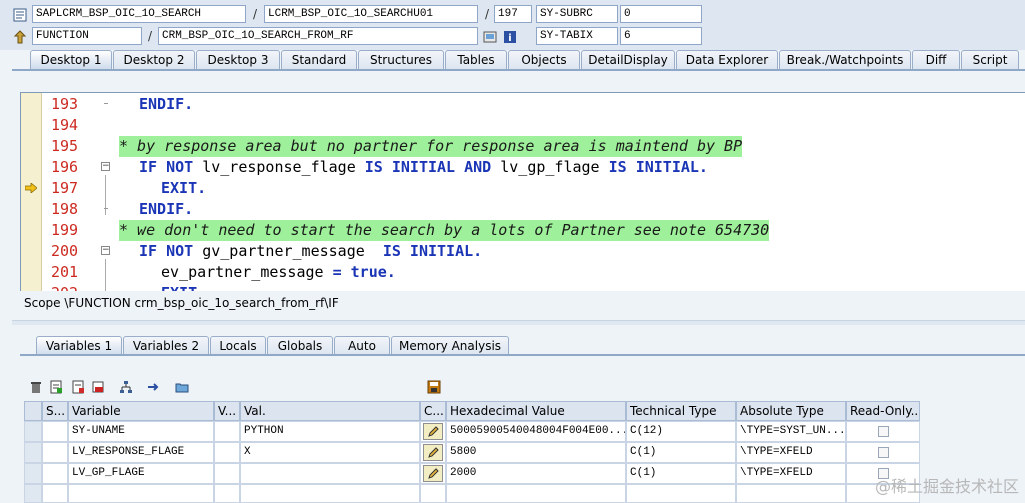 The image size is (1025, 503). I want to click on column-header-hex: Hexadecimal Value, so click(536, 411).